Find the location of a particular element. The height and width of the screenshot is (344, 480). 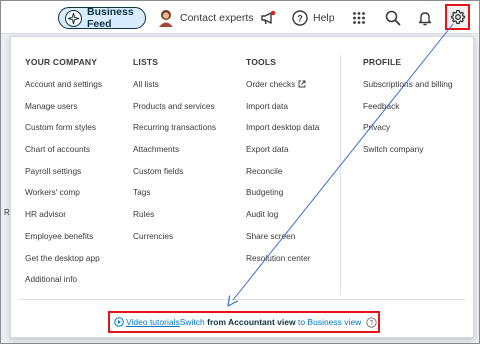

menu-item-reconcile: Reconcile is located at coordinates (282, 177).